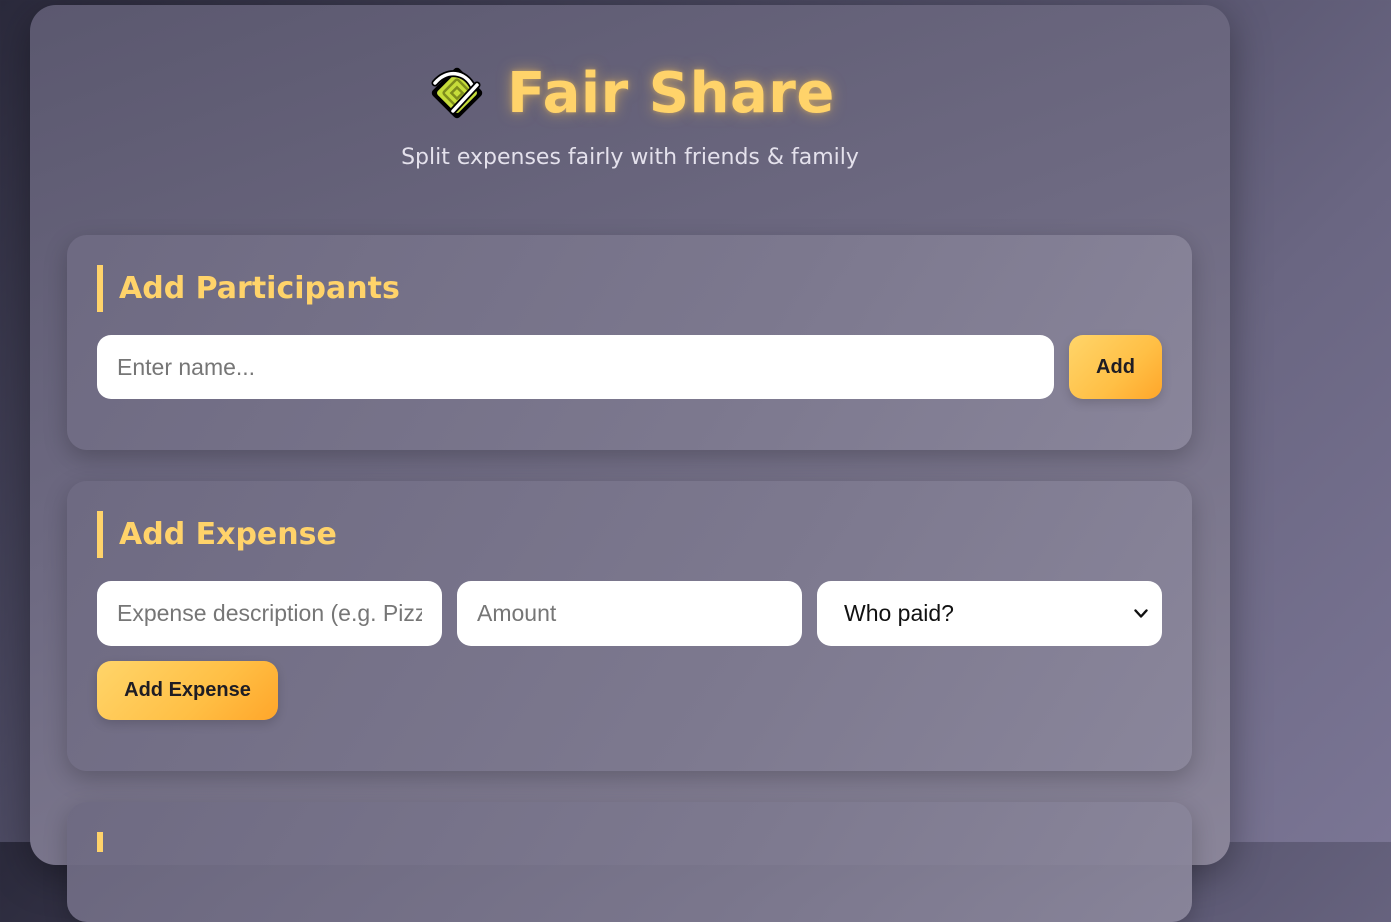 The width and height of the screenshot is (1391, 922). What do you see at coordinates (899, 613) in the screenshot?
I see `payer-select-value: Who paid?` at bounding box center [899, 613].